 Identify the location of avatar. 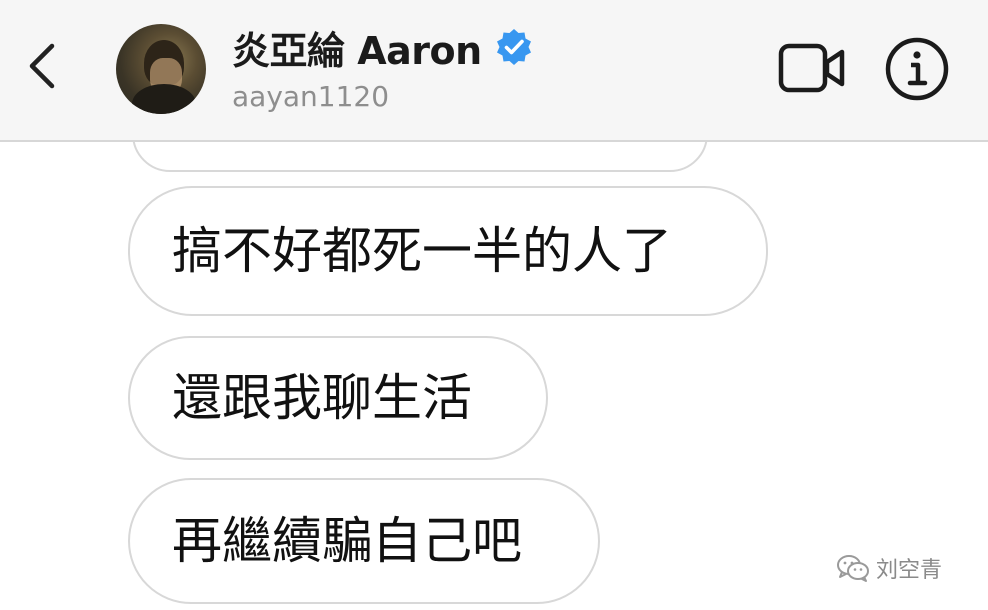
(161, 69).